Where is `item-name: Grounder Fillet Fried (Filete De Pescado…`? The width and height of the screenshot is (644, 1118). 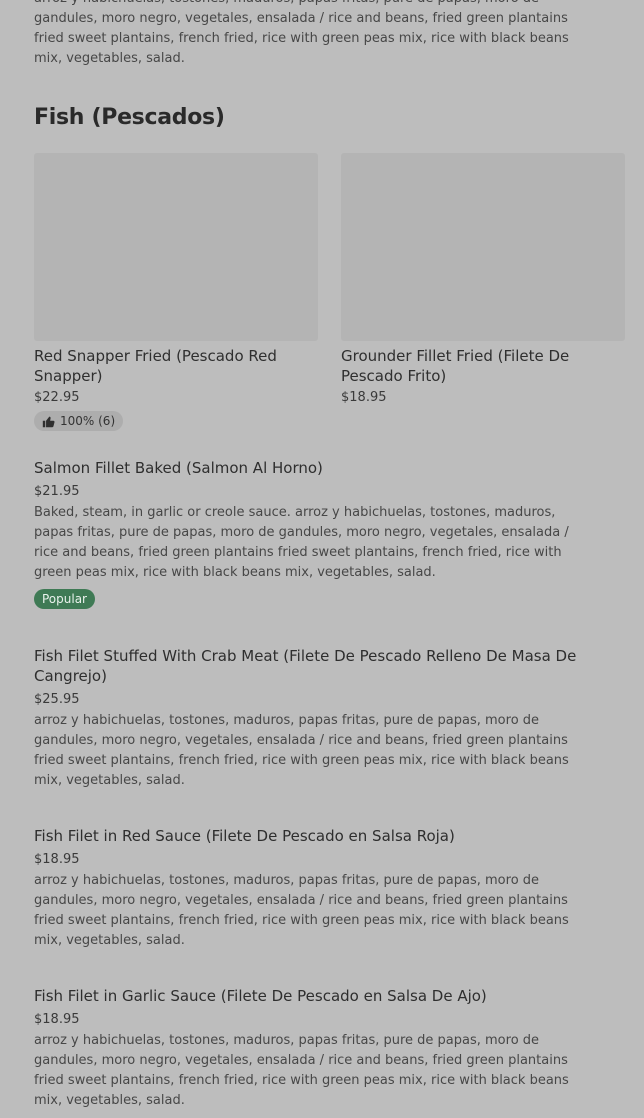 item-name: Grounder Fillet Fried (Filete De Pescado… is located at coordinates (483, 366).